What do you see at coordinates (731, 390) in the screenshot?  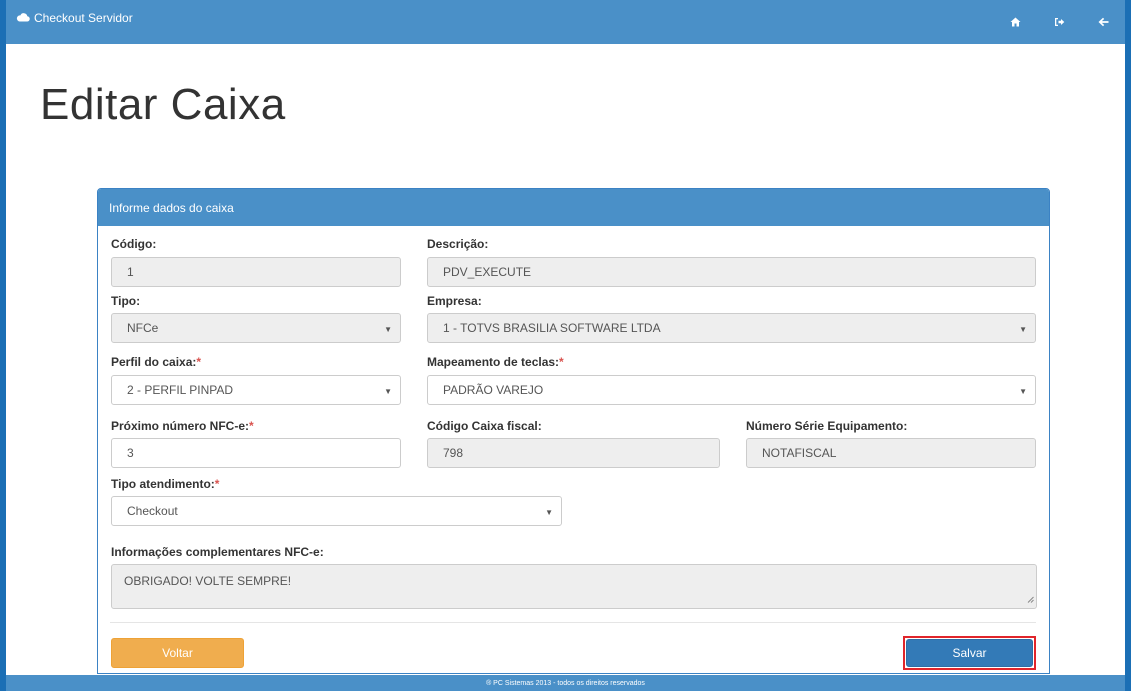 I see `mapeamento-select: PADRÃO VAREJO ▼` at bounding box center [731, 390].